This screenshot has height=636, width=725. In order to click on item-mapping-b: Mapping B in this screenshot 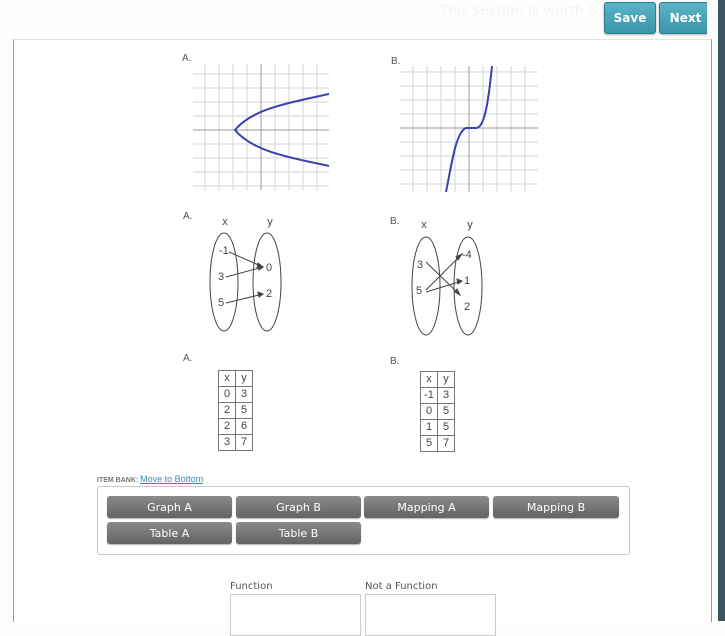, I will do `click(556, 507)`.